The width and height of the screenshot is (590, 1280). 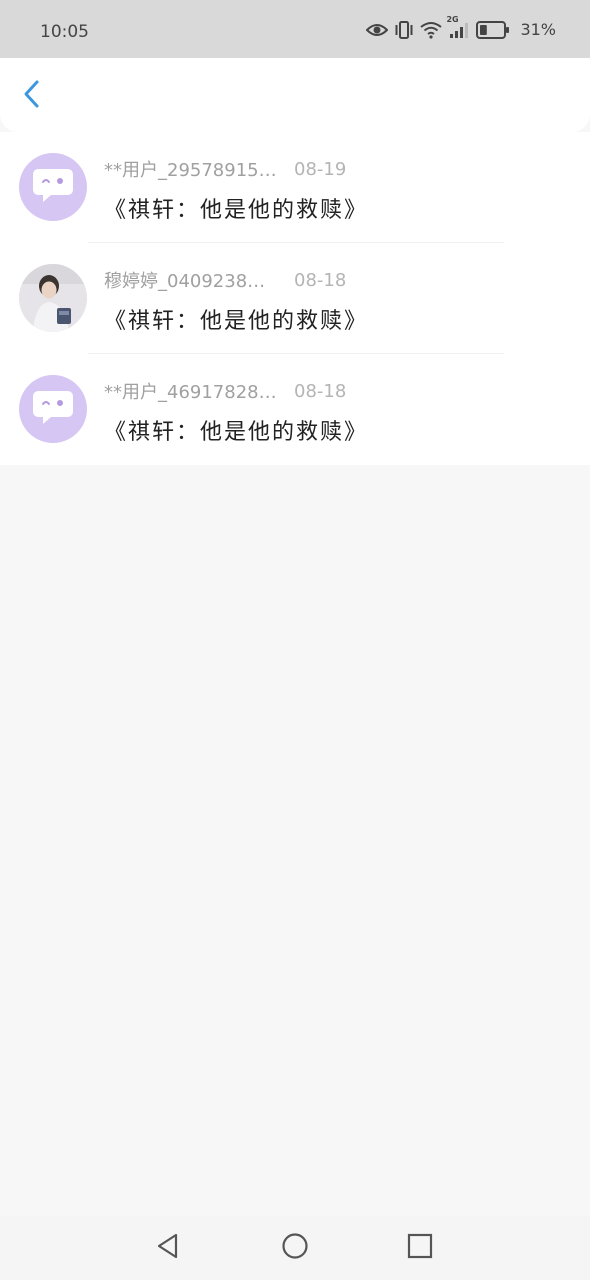 I want to click on back-triangle-icon, so click(x=168, y=1248).